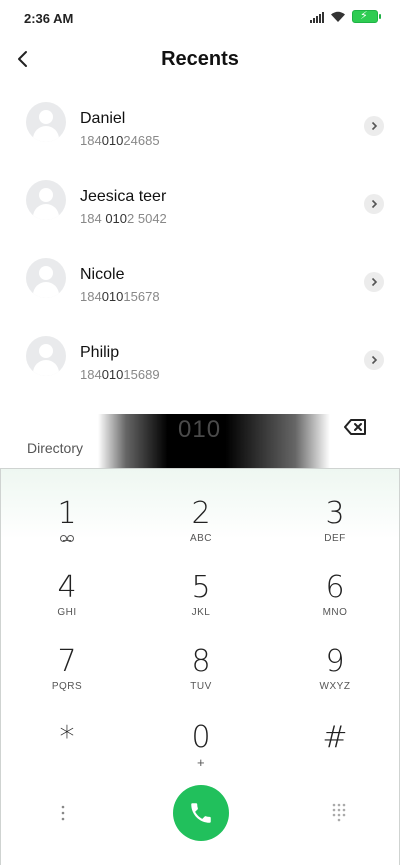 The image size is (400, 866). I want to click on contact-name: Jeesica teer, so click(123, 196).